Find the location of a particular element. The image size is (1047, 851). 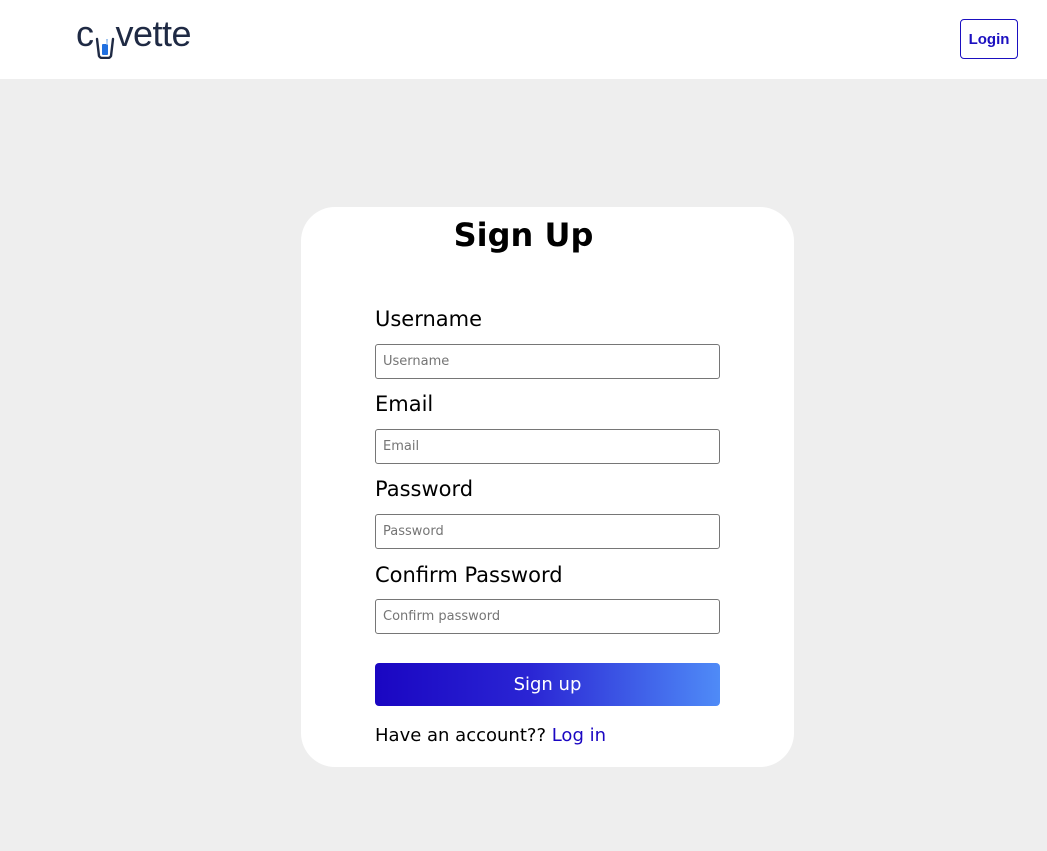

email-input is located at coordinates (547, 446).